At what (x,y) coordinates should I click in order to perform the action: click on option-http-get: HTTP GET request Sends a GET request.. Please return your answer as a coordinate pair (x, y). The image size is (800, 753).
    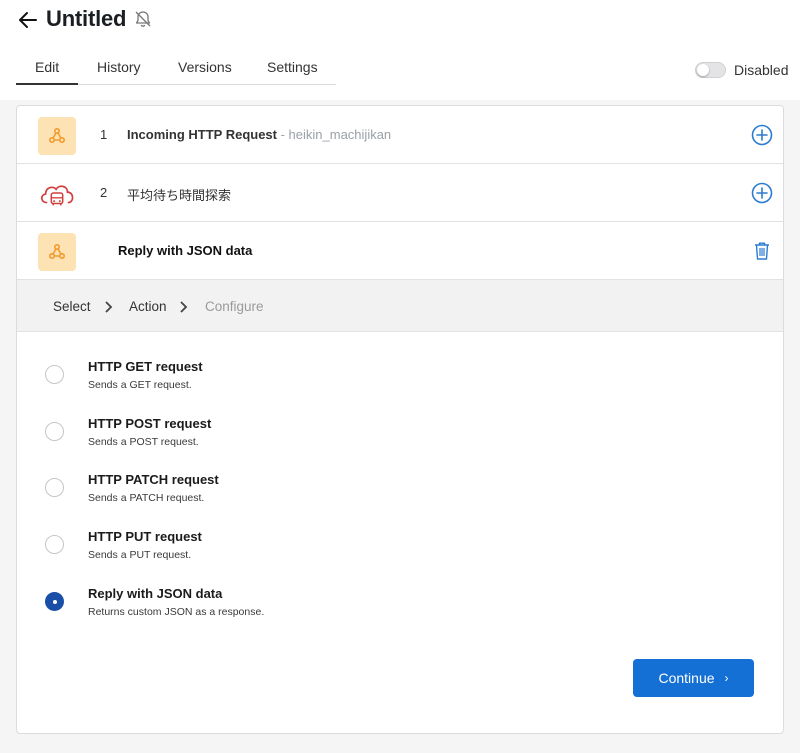
    Looking at the image, I should click on (395, 379).